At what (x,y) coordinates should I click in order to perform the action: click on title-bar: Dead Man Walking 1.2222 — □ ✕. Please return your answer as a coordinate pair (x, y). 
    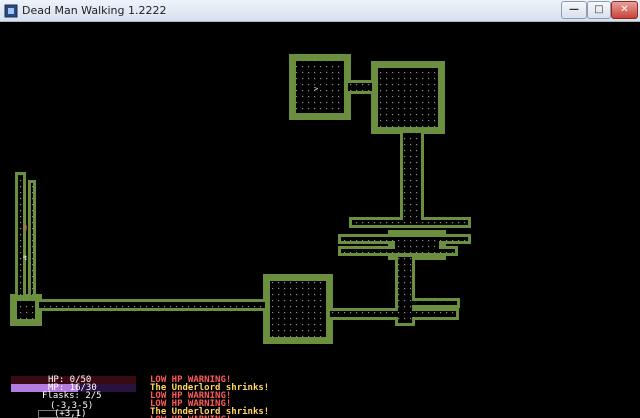
    Looking at the image, I should click on (320, 11).